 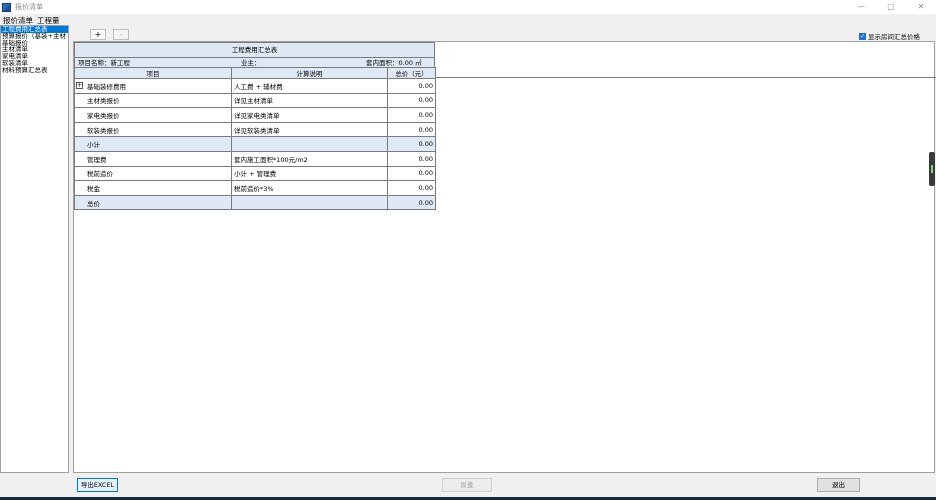 I want to click on sidebar-item-cost-summary: 工程费用汇总表, so click(x=34, y=29).